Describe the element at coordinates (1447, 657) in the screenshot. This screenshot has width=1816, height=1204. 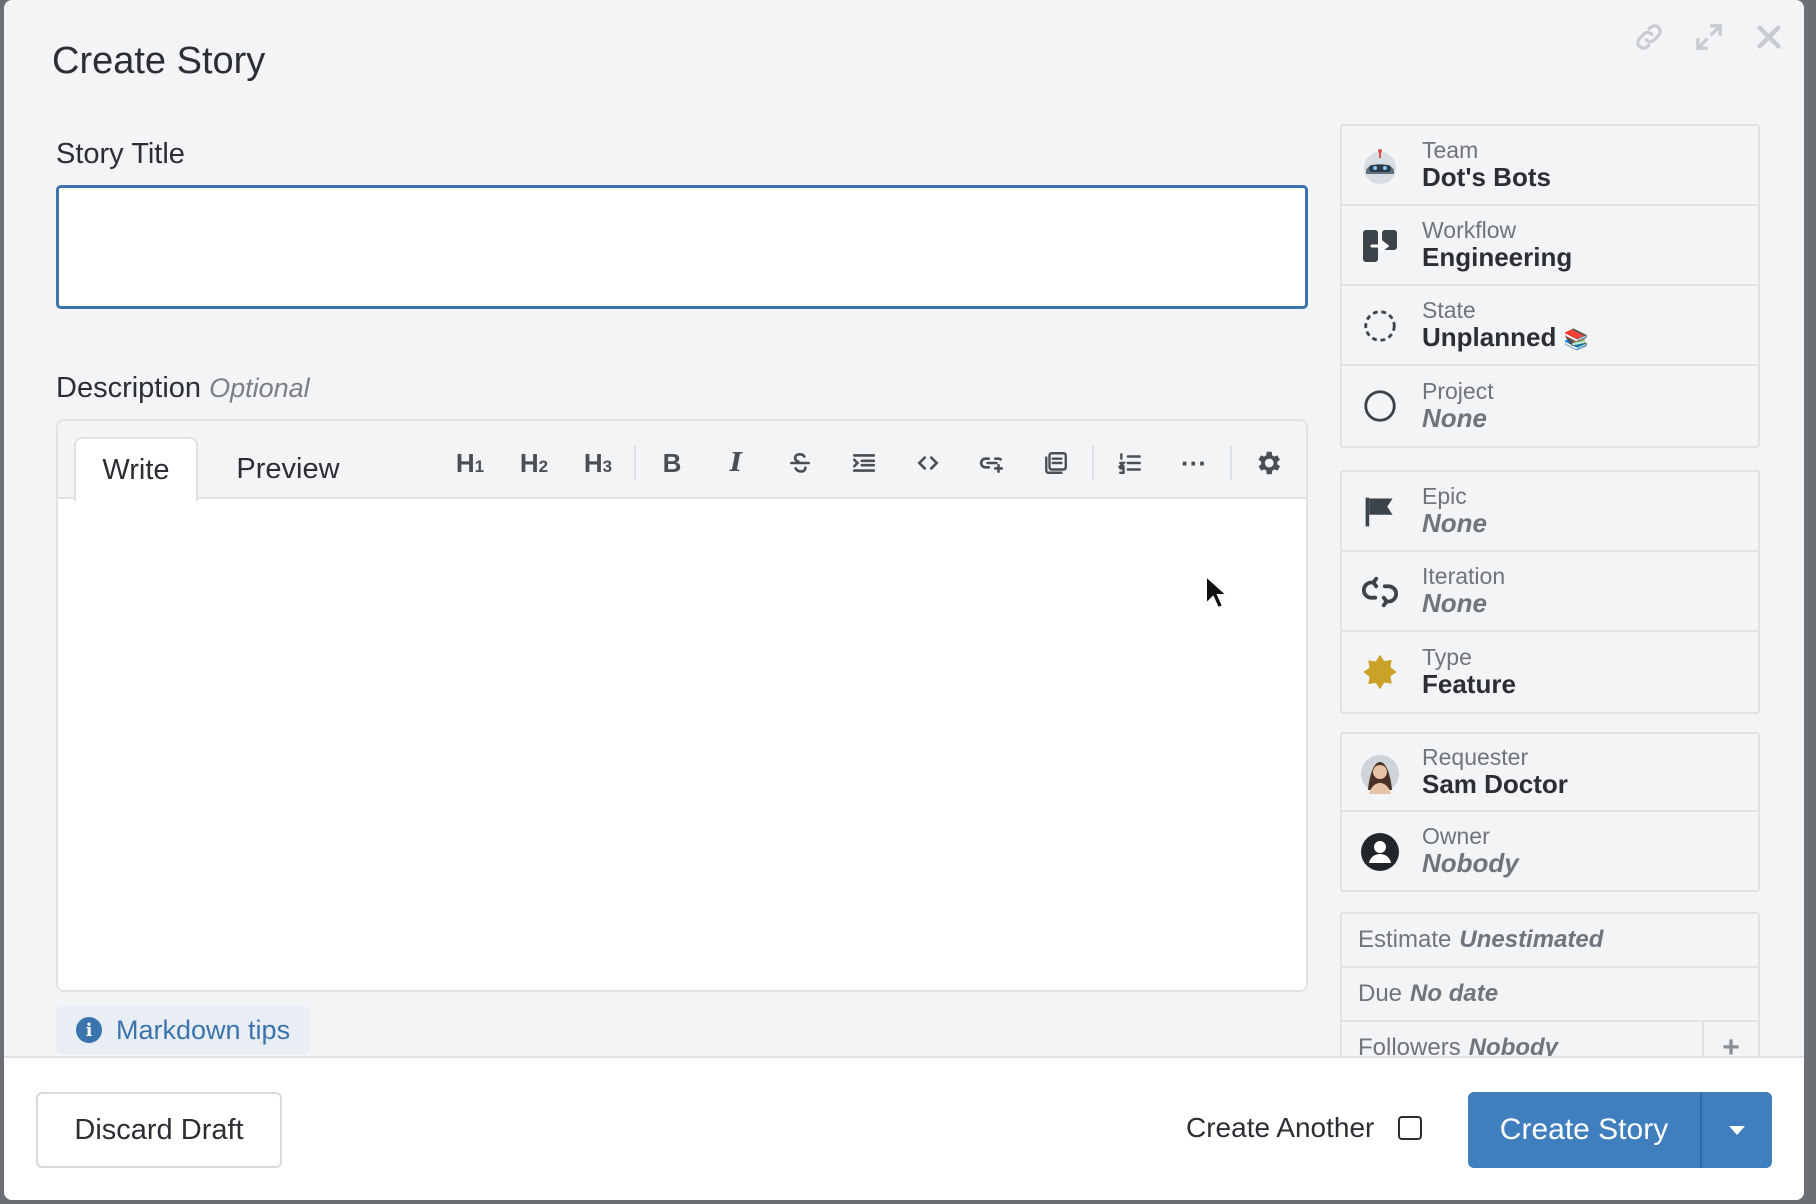
I see `type-label: Type` at that location.